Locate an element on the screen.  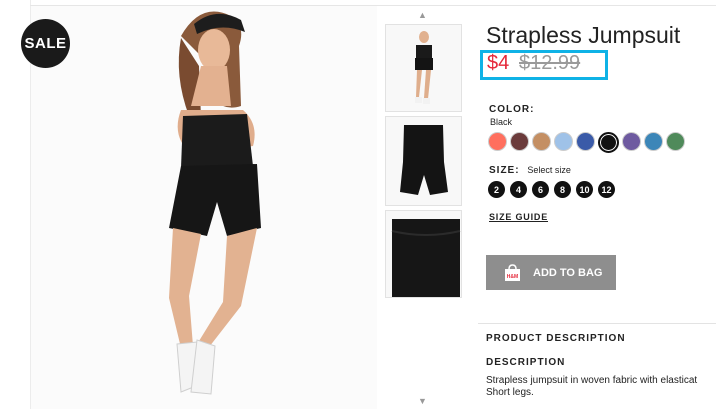
description-line-2: Short legs. is located at coordinates (510, 392).